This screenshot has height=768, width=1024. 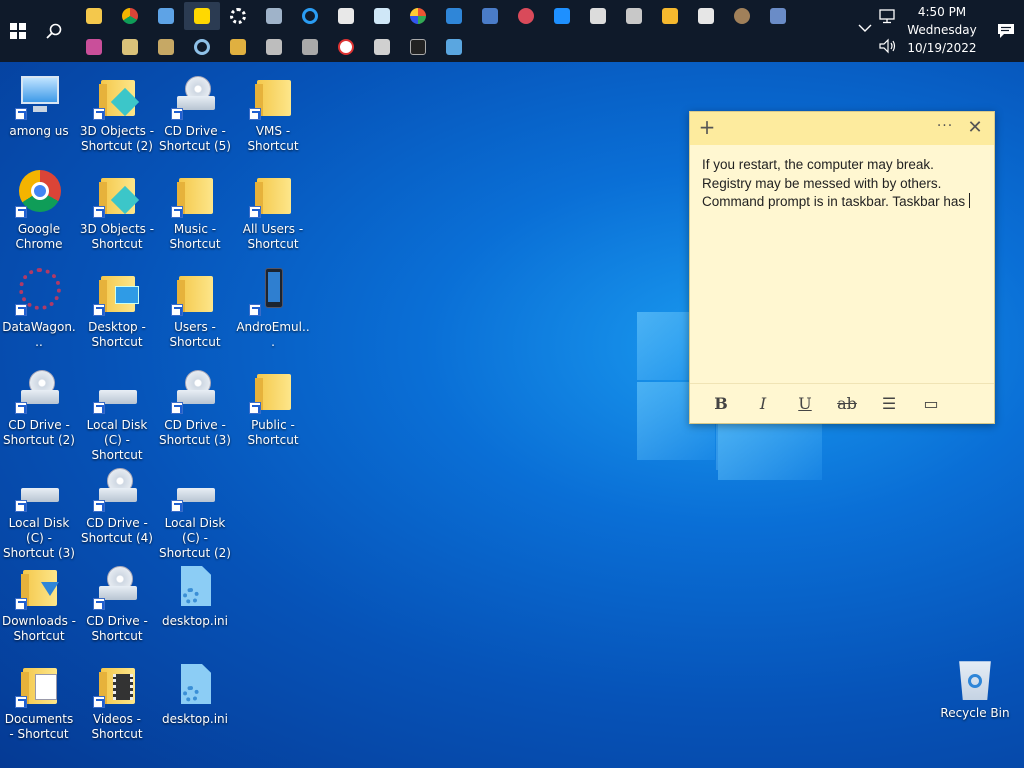 What do you see at coordinates (310, 47) in the screenshot?
I see `hardware-icon` at bounding box center [310, 47].